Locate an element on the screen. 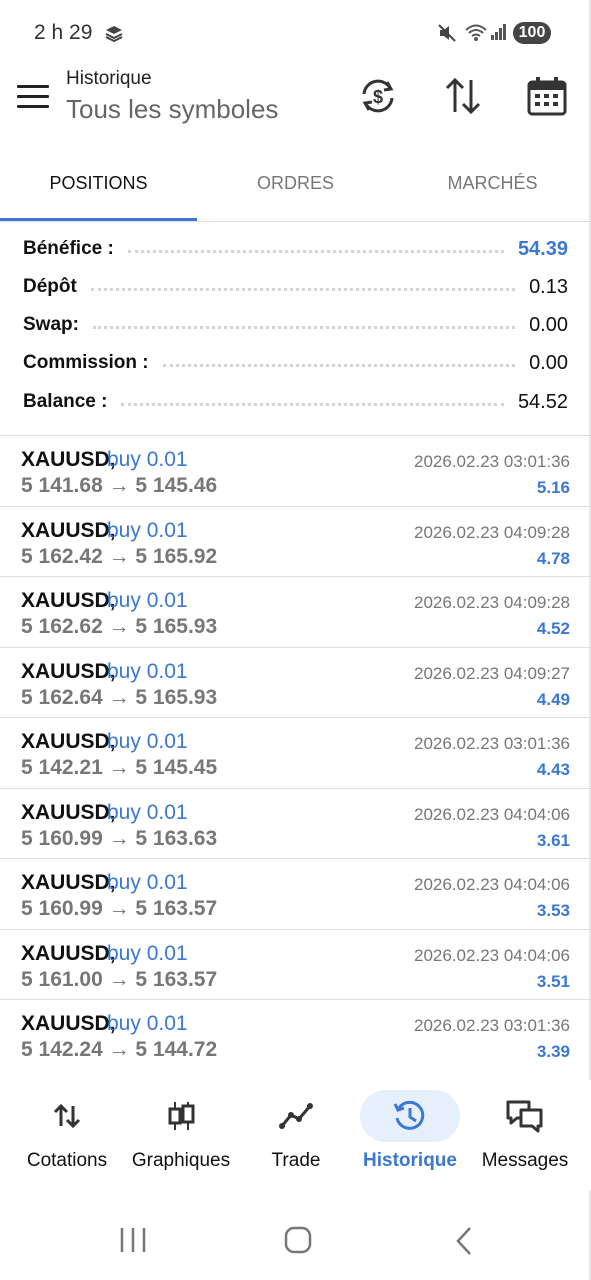 The width and height of the screenshot is (591, 1280). deal-profit: 3.61 is located at coordinates (553, 840).